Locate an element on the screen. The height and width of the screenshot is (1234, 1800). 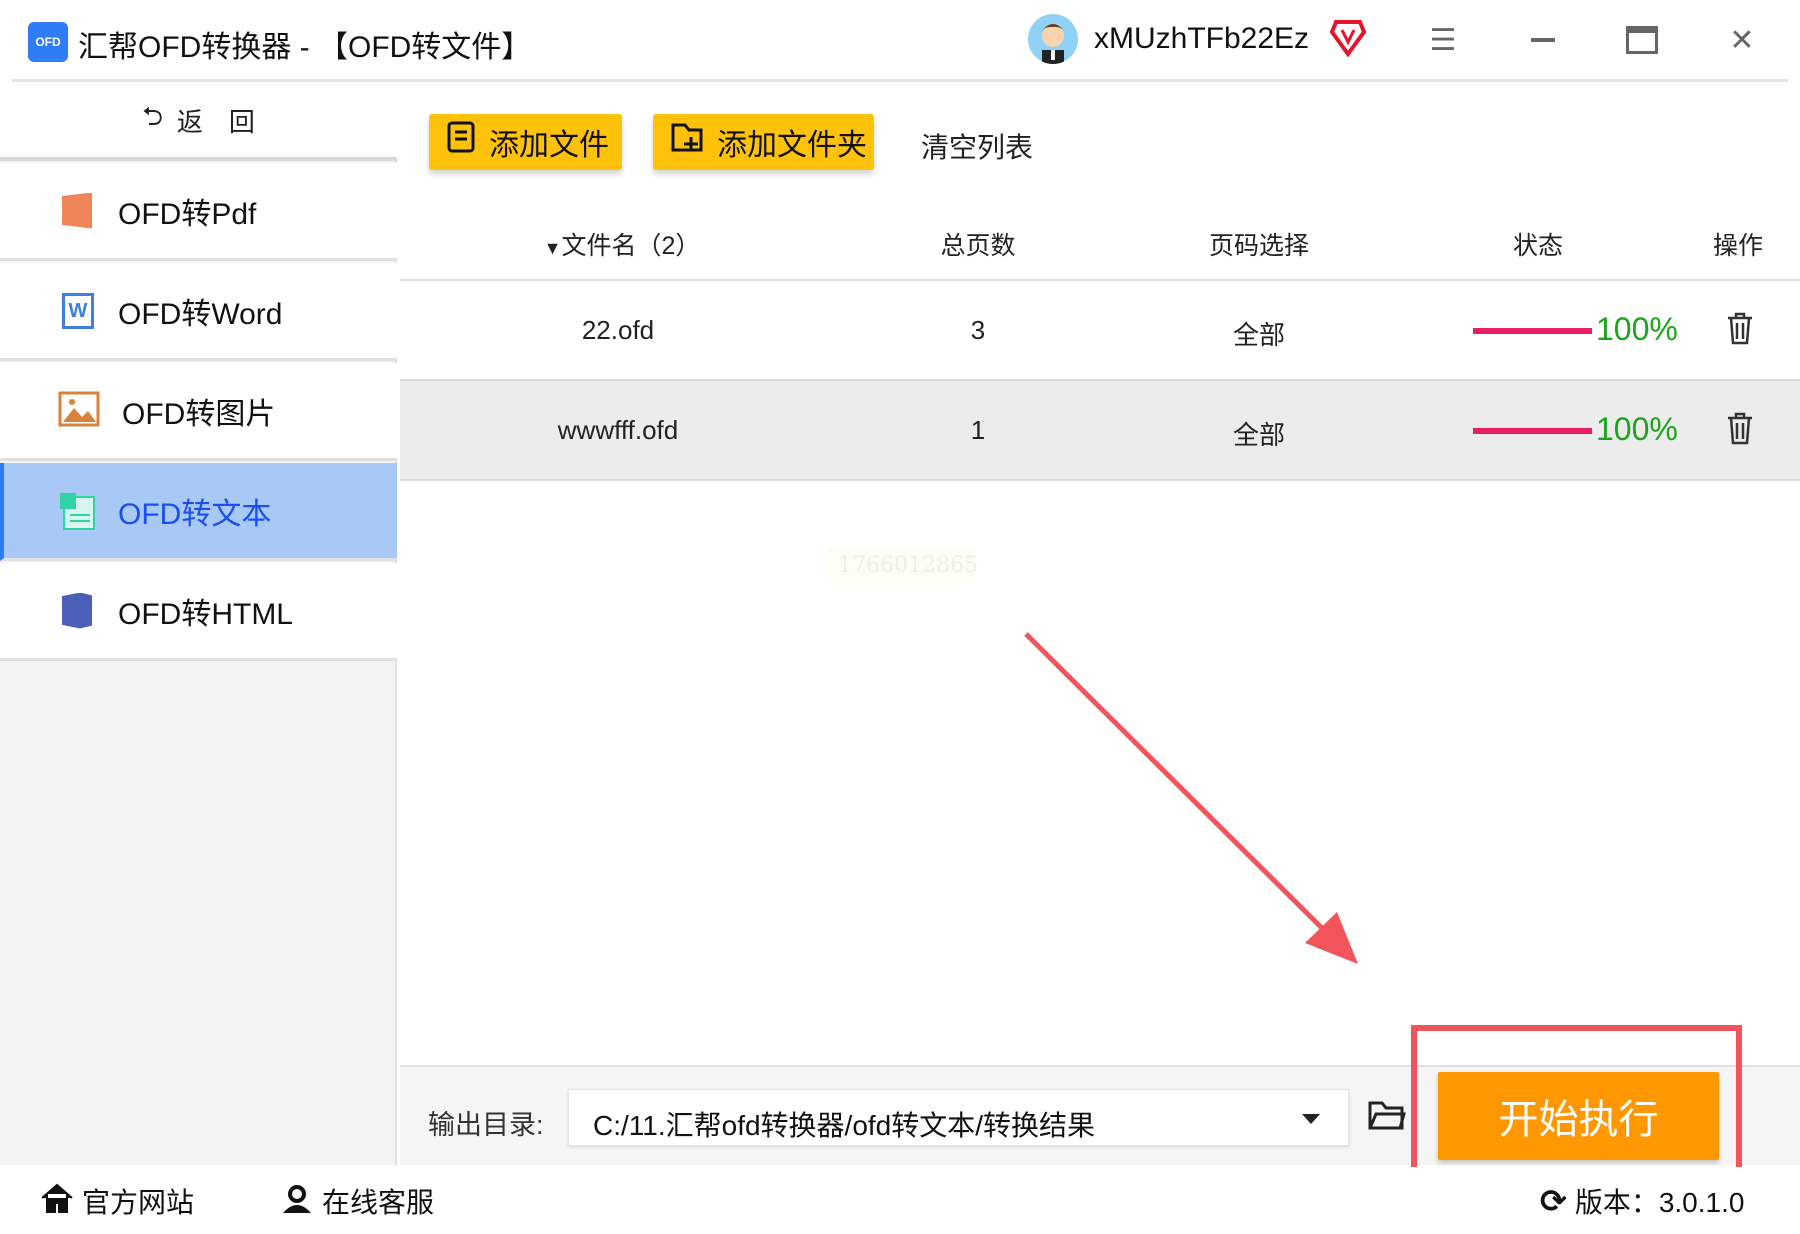
sidebar-item-ofd-to-image: OFD转图片 is located at coordinates (198, 412).